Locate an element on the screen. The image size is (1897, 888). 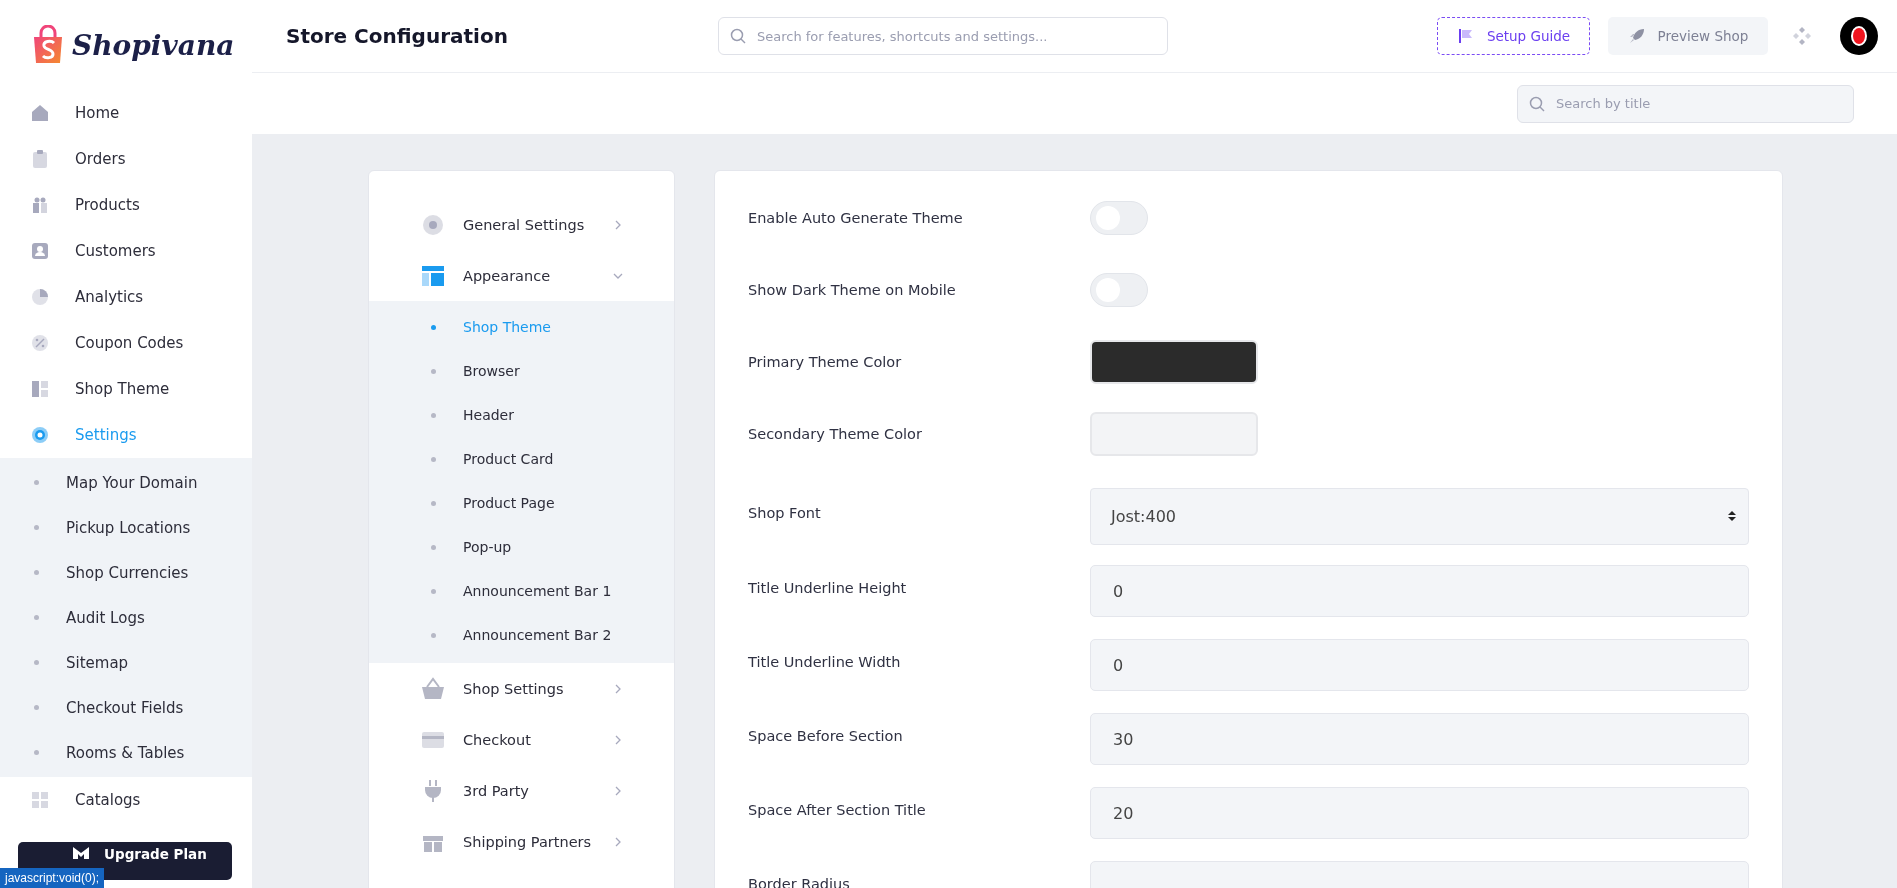
field-label: Shop Font is located at coordinates (785, 513).